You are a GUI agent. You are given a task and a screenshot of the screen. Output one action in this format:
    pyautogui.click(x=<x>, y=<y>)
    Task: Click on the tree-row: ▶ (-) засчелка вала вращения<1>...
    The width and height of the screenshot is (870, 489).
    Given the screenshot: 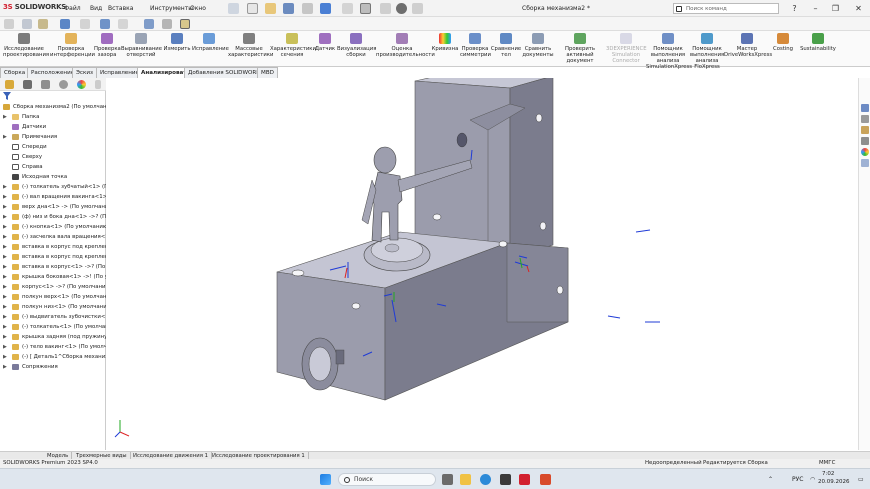 What is the action you would take?
    pyautogui.click(x=53, y=237)
    